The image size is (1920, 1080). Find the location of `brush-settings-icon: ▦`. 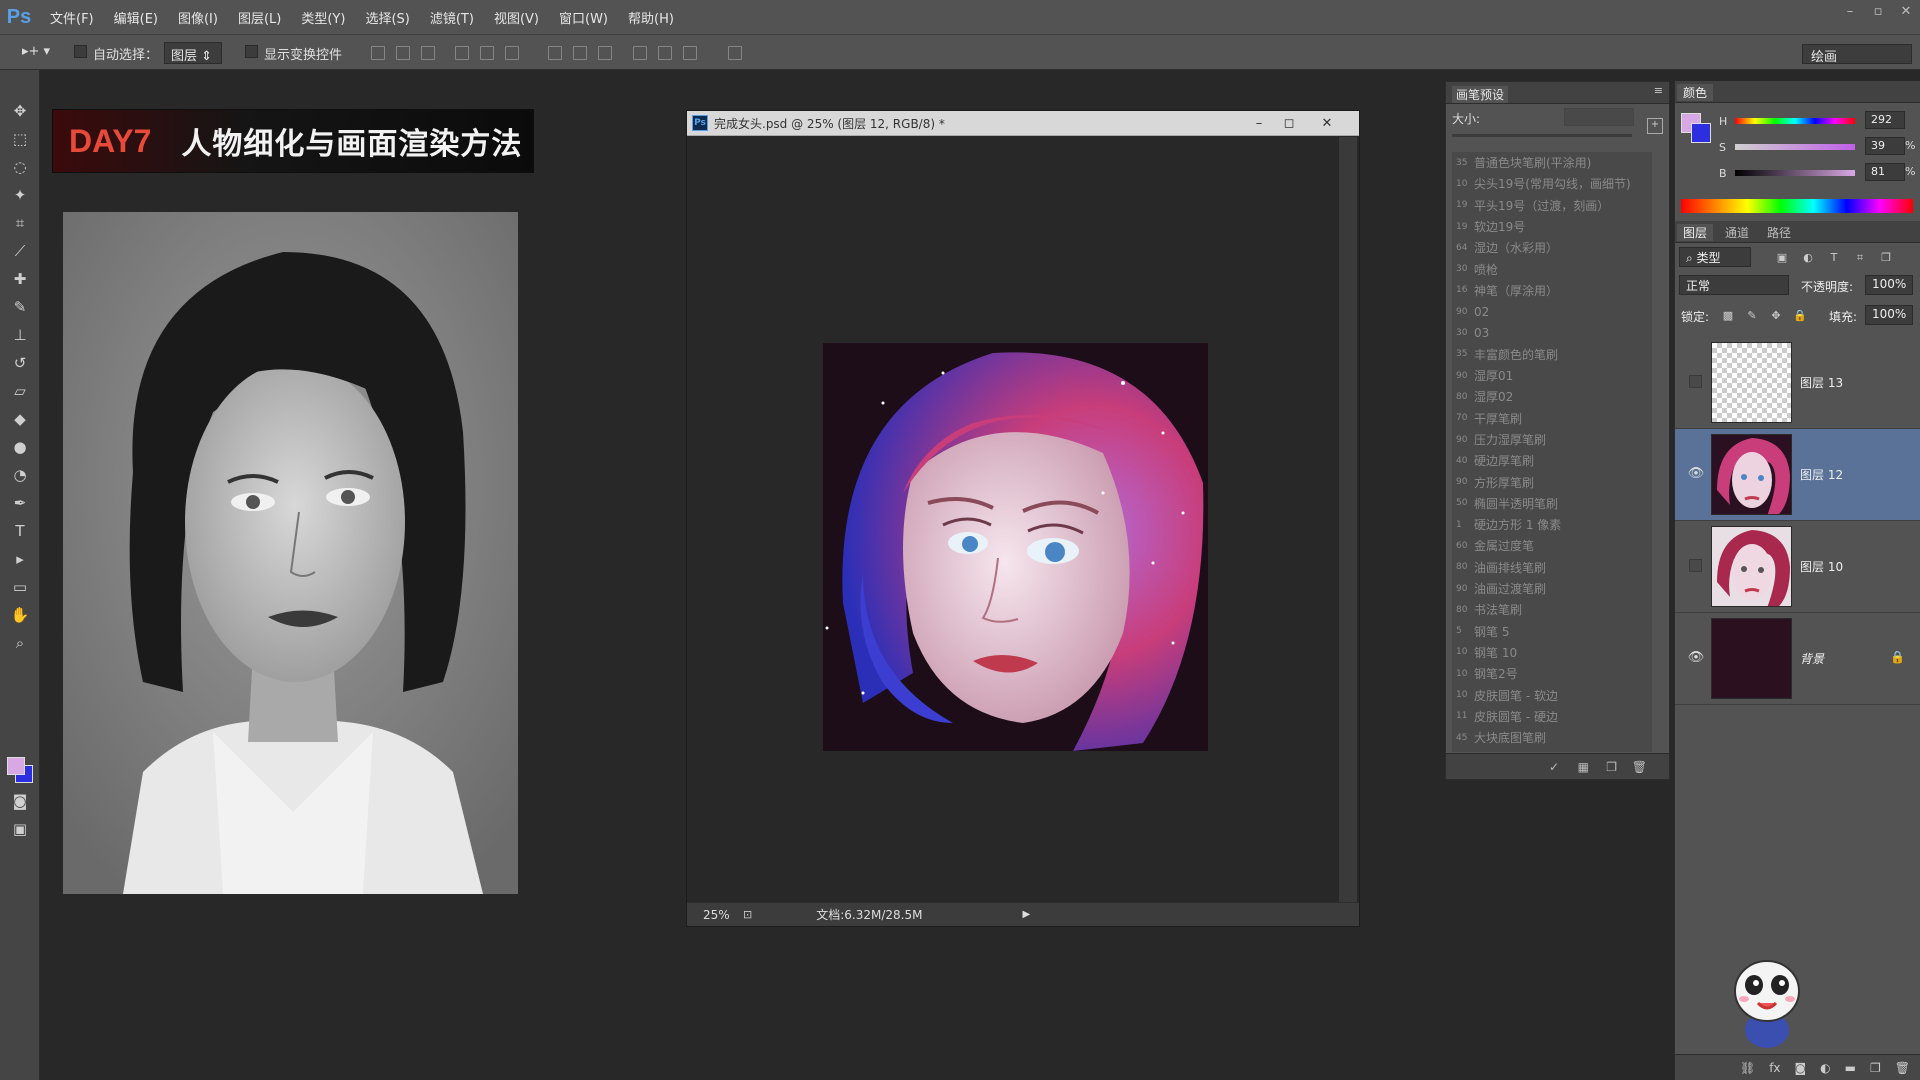

brush-settings-icon: ▦ is located at coordinates (1583, 767).